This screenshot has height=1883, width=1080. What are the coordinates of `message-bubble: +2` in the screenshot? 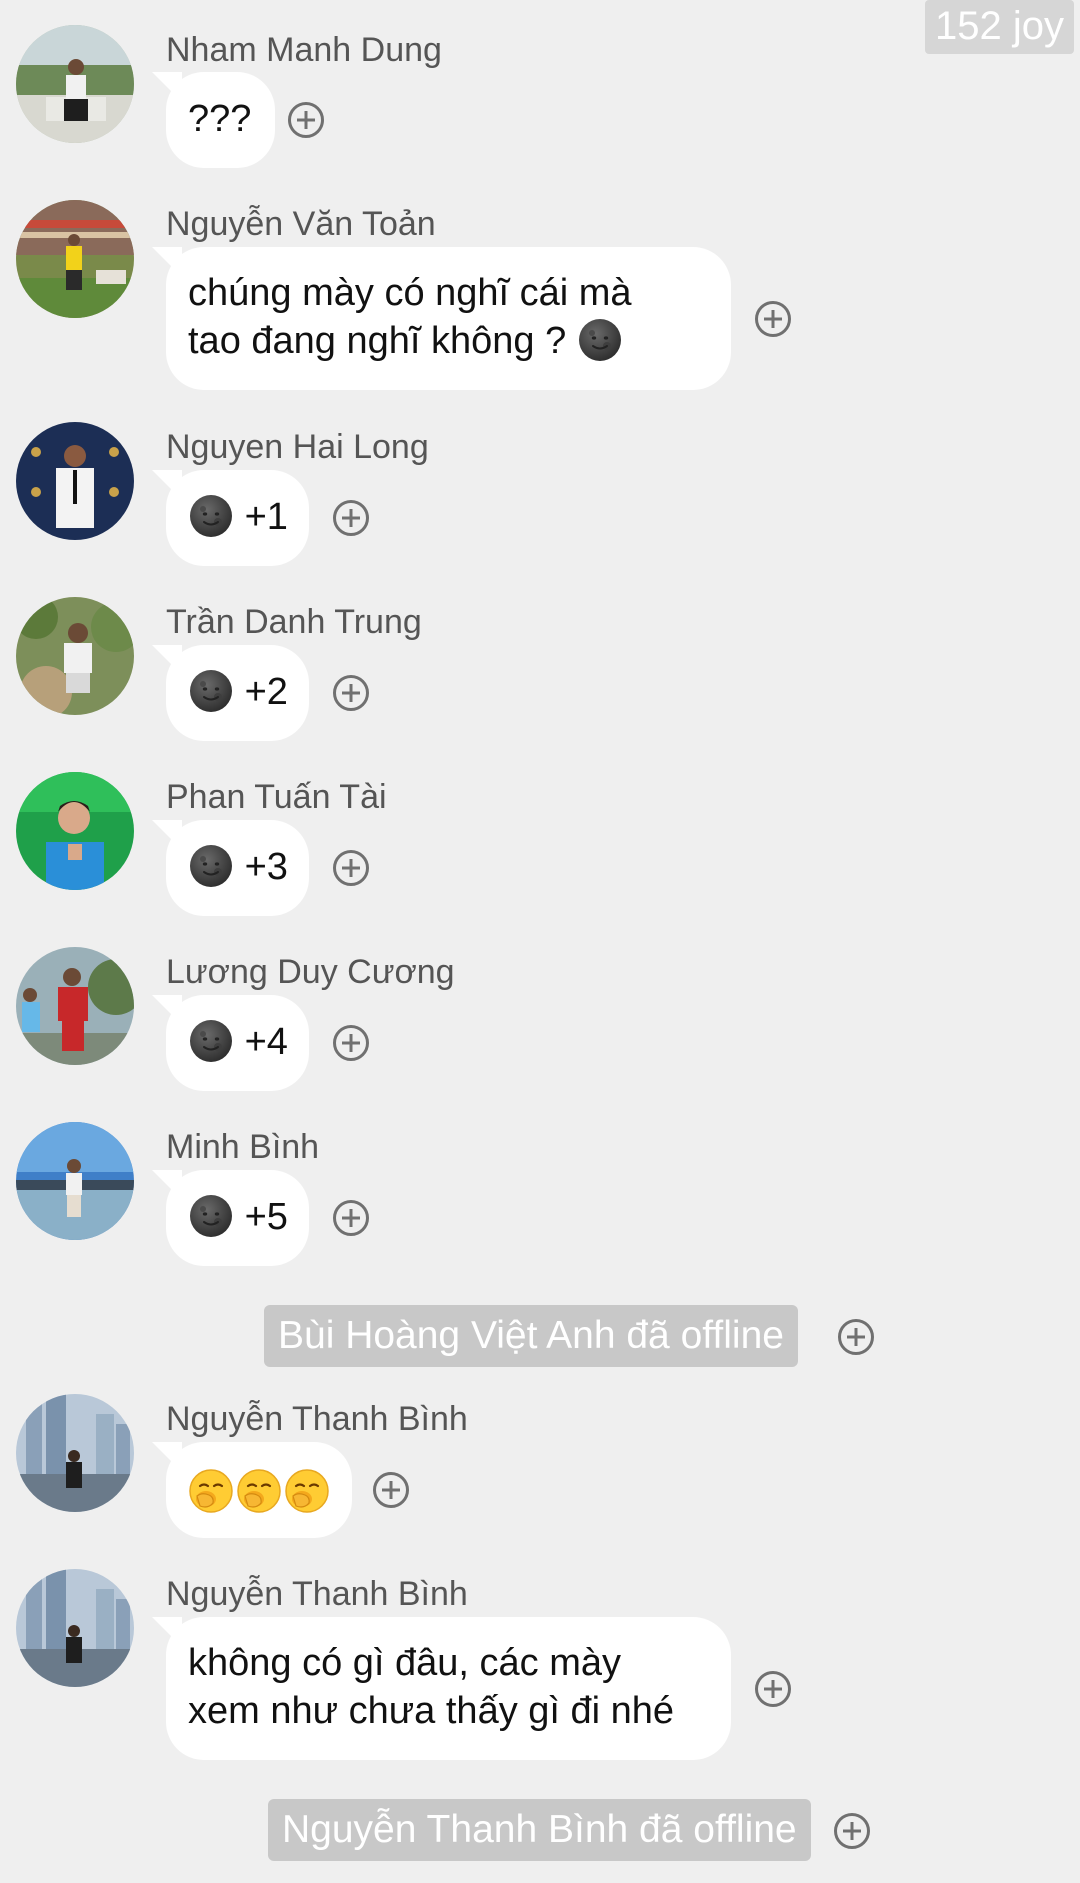 It's located at (230, 693).